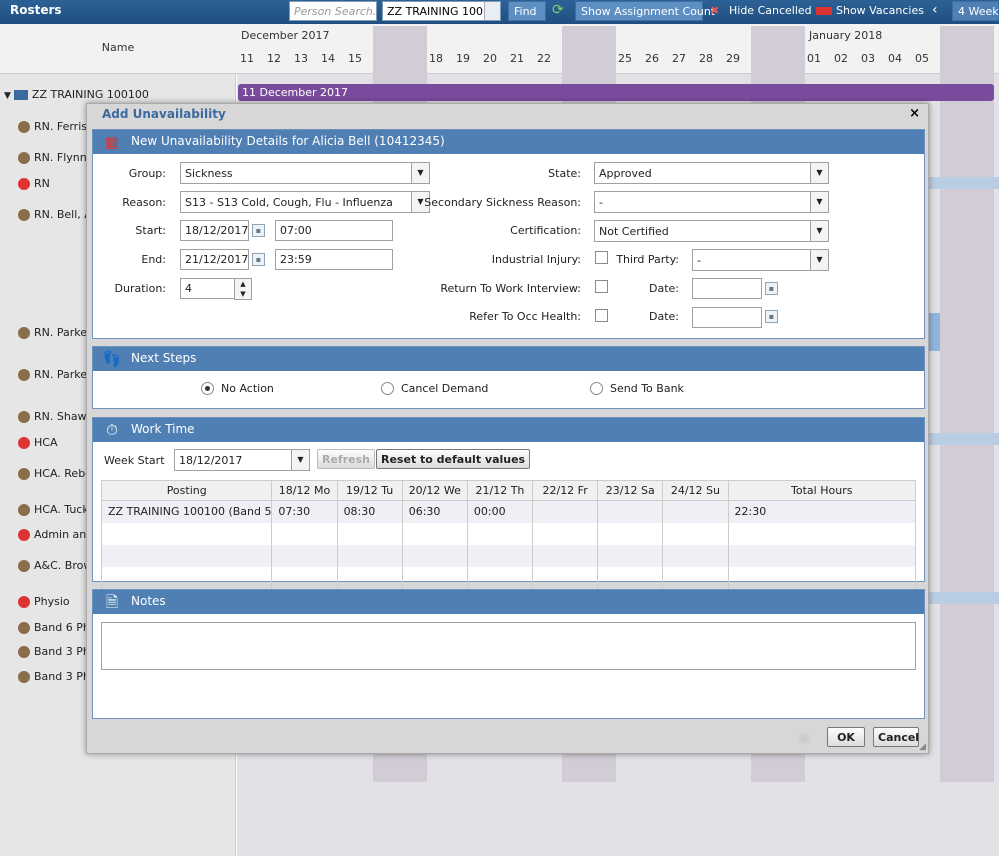 The image size is (999, 856). Describe the element at coordinates (711, 231) in the screenshot. I see `certification-select: Not Certified ▼` at that location.